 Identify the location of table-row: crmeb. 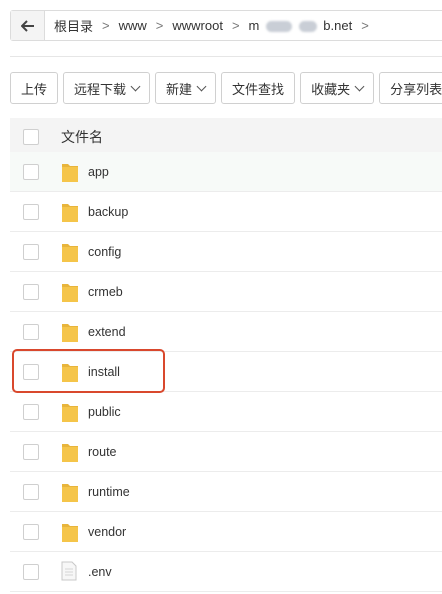
(226, 292).